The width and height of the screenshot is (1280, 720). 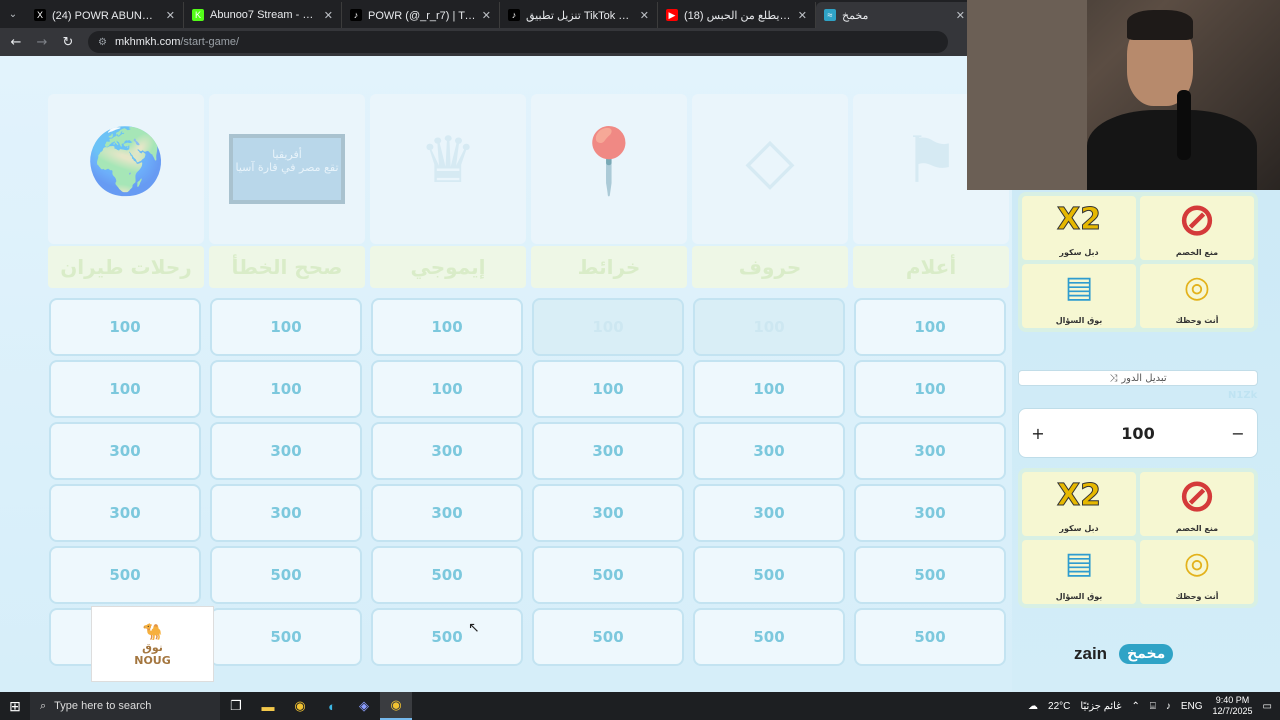 What do you see at coordinates (1138, 262) in the screenshot?
I see `powerups-top: X2 دبل سكور ⊘ منع الخصم ▤ بوق السؤال ◎ أنت وحظك` at bounding box center [1138, 262].